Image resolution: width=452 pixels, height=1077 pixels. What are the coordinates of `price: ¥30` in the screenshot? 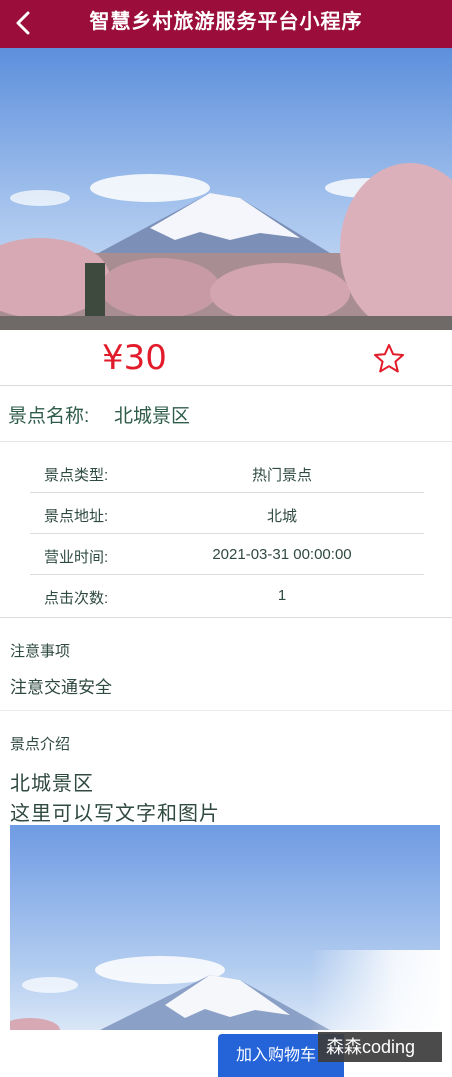 It's located at (134, 358).